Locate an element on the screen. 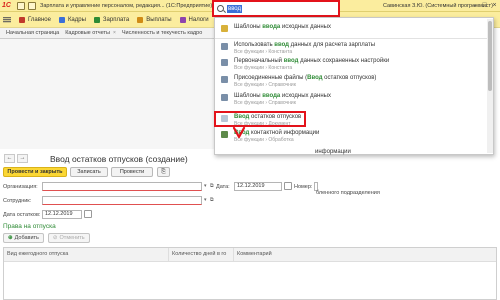  save-button: Записать is located at coordinates (89, 172).